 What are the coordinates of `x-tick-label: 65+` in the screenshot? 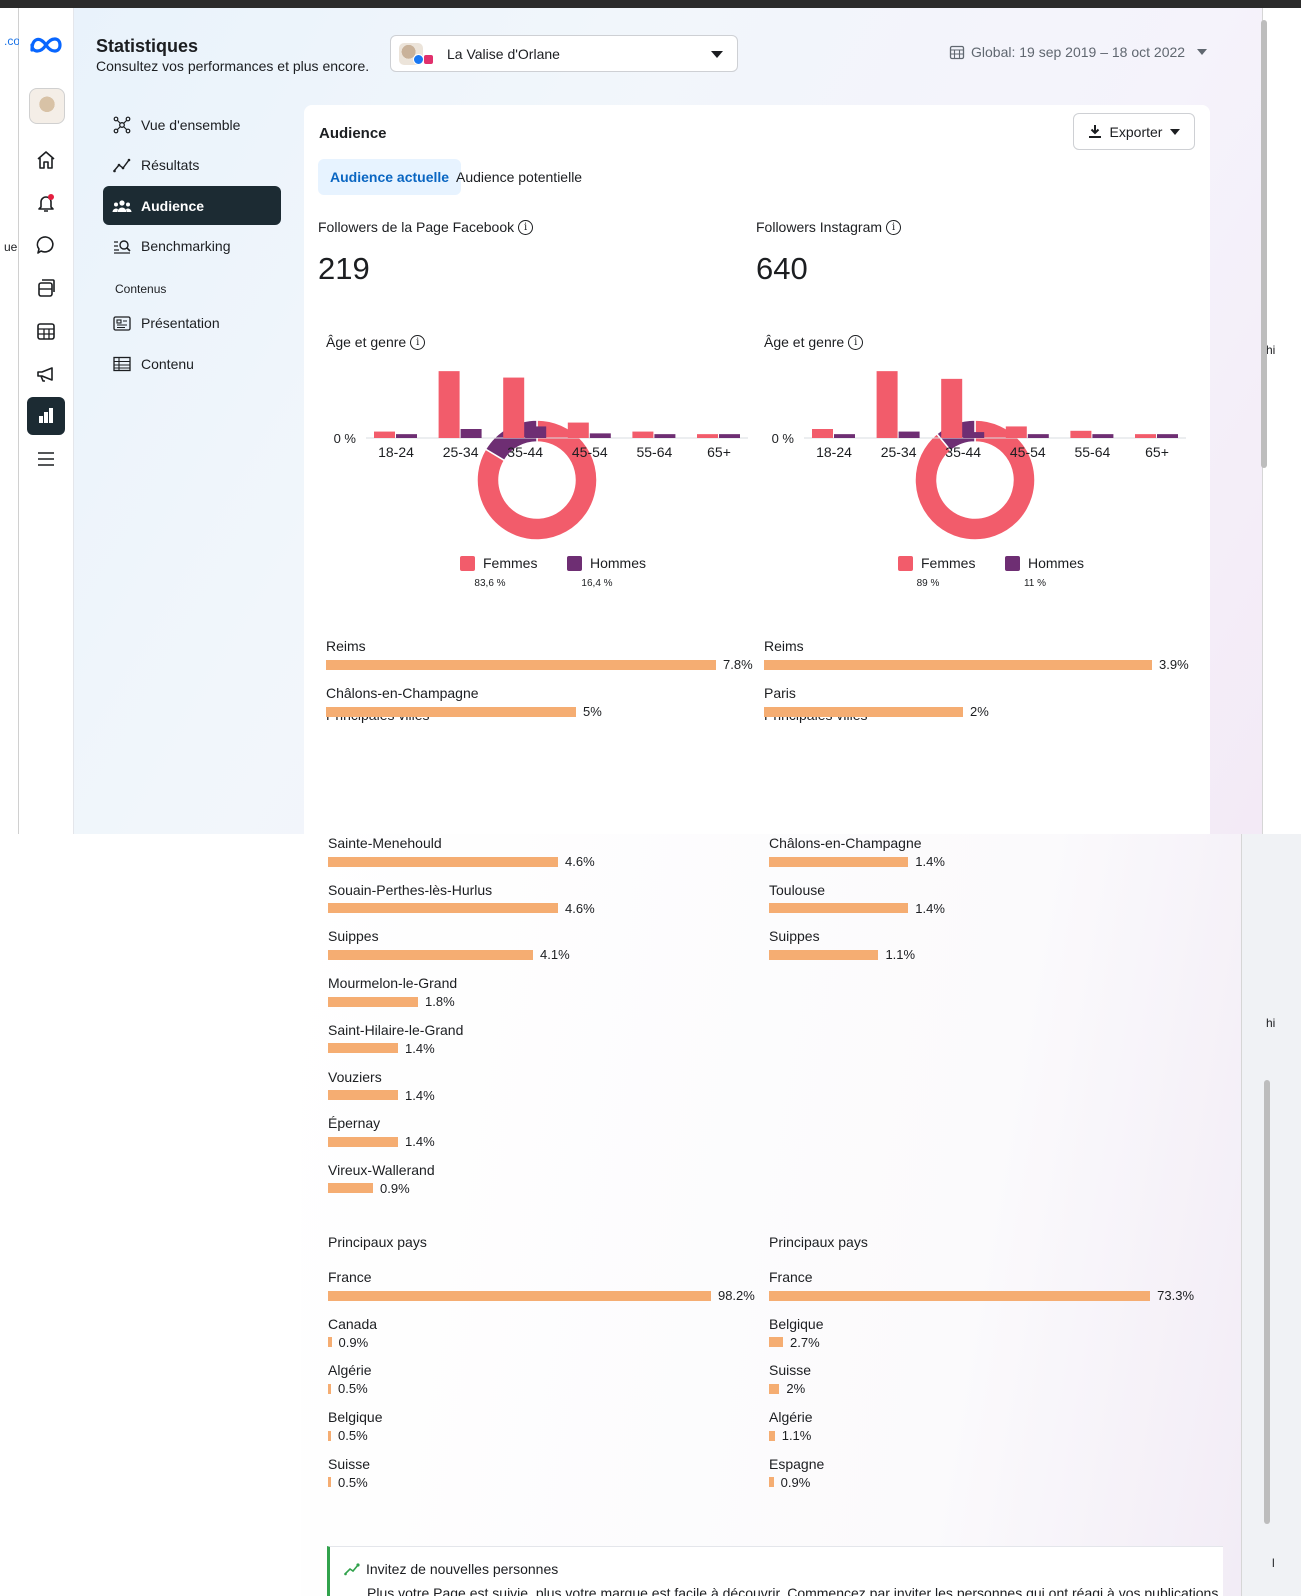 It's located at (1157, 452).